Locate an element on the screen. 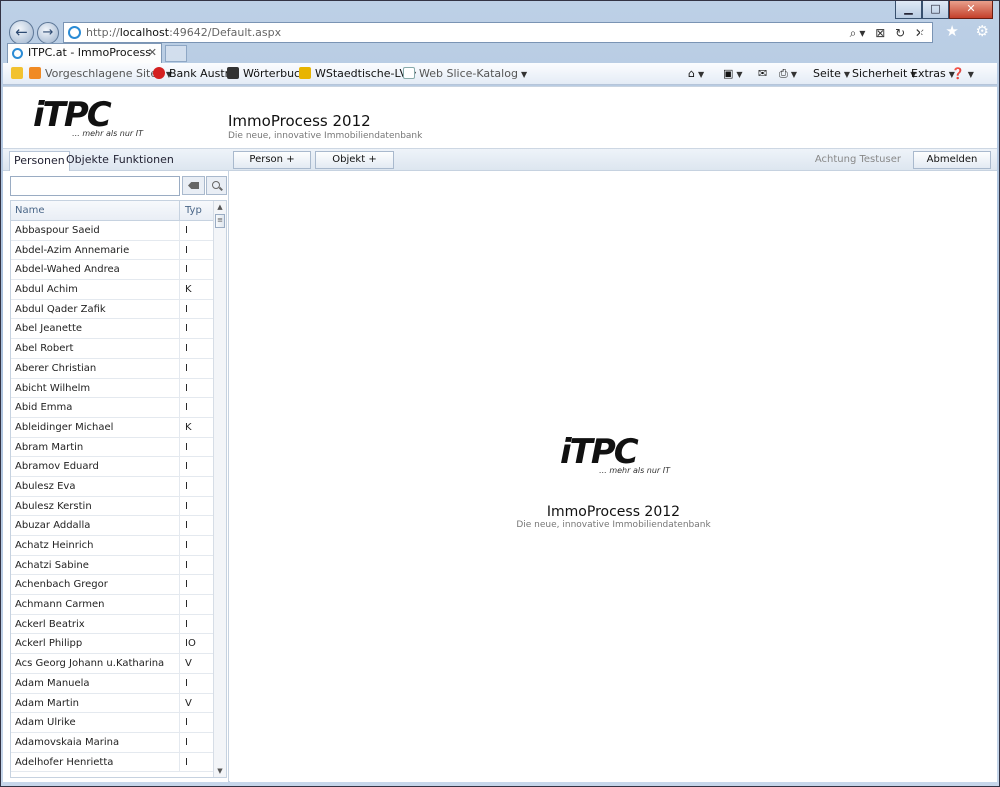 This screenshot has width=1000, height=787. table-row: Adam Martin V is located at coordinates (112, 703).